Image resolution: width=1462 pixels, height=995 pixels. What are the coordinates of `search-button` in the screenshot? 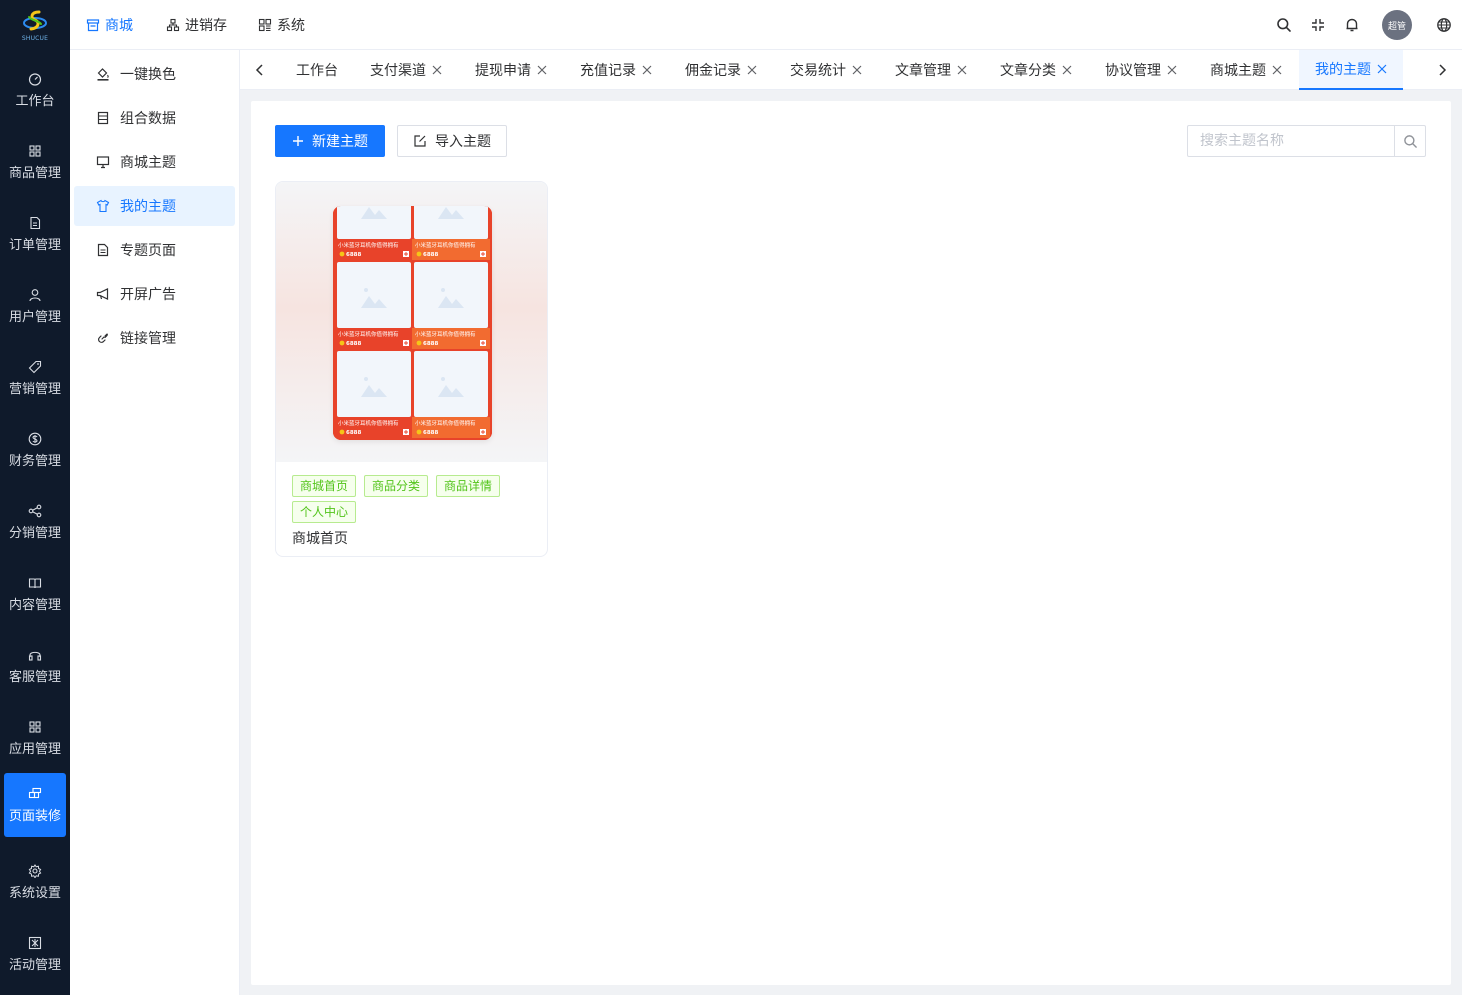 It's located at (1409, 141).